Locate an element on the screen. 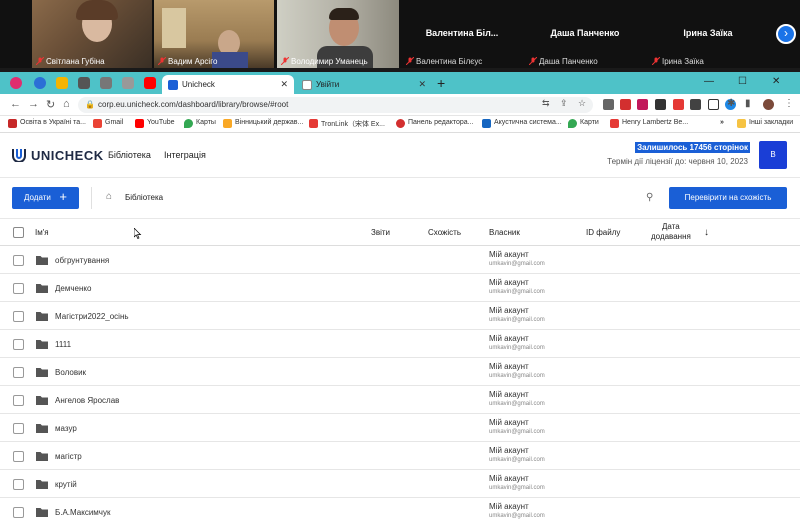 This screenshot has height=525, width=800. bookmark-item: Карты is located at coordinates (200, 123).